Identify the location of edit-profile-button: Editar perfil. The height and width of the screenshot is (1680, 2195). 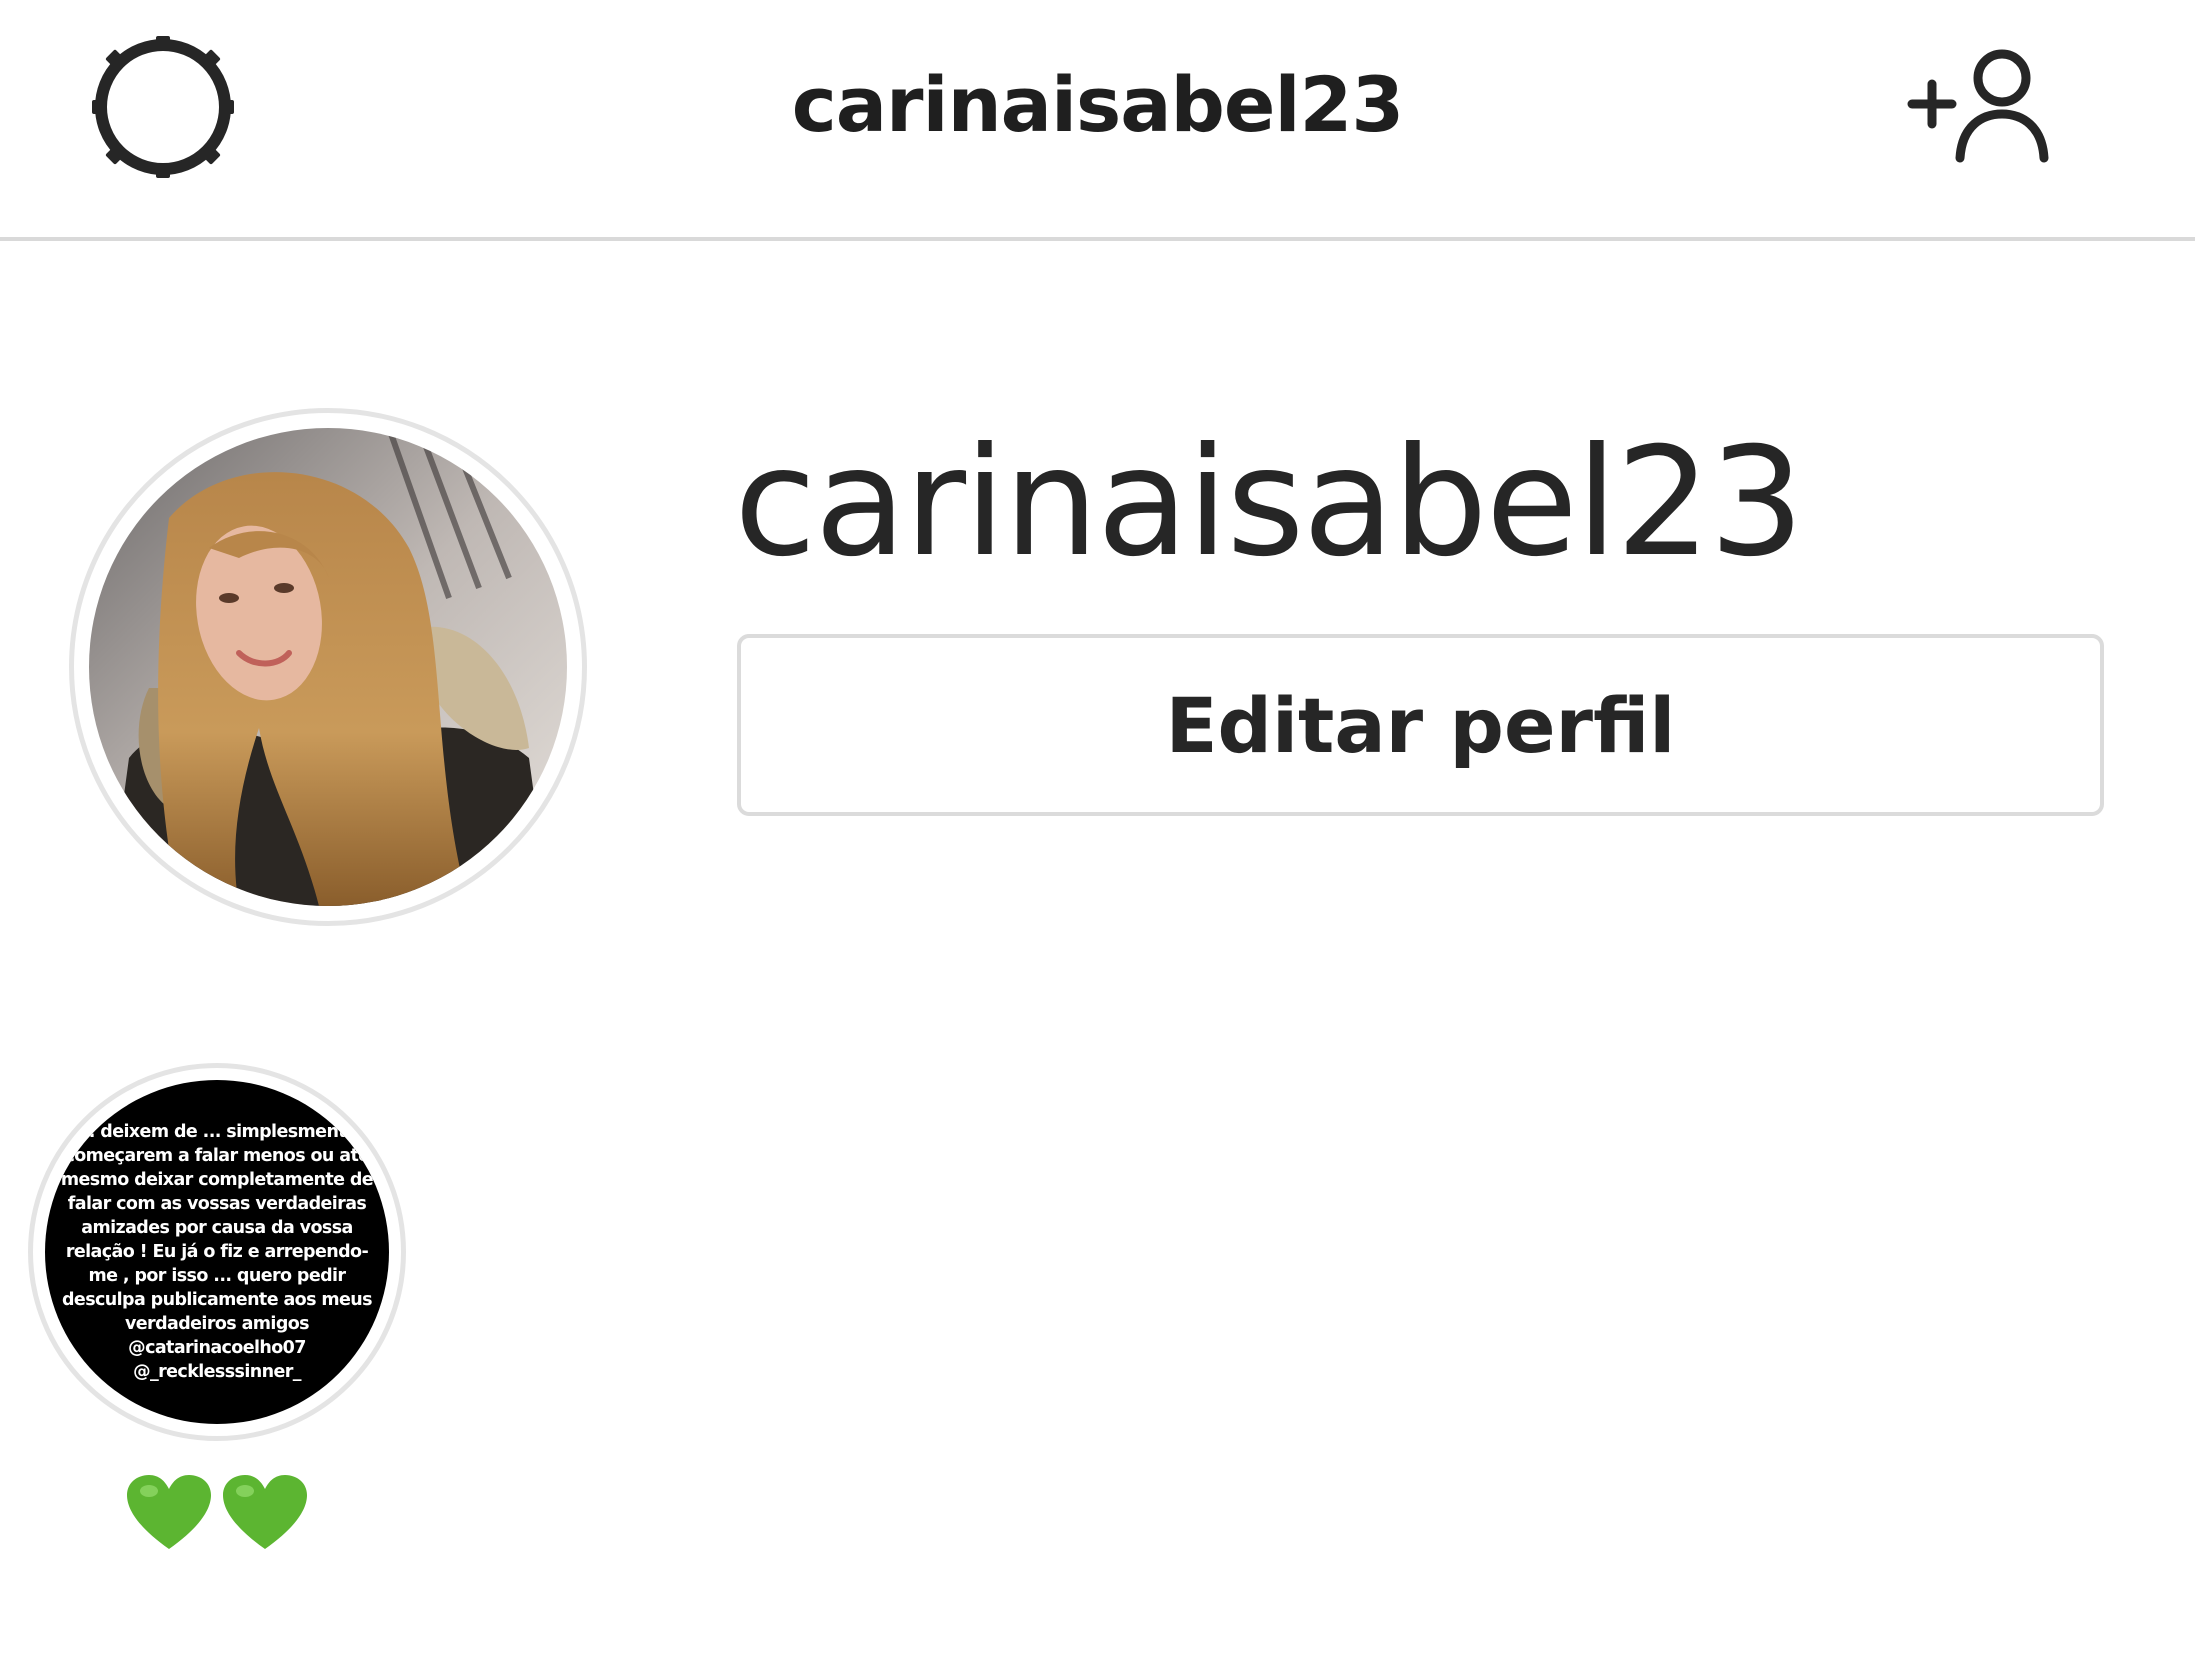
(1420, 725).